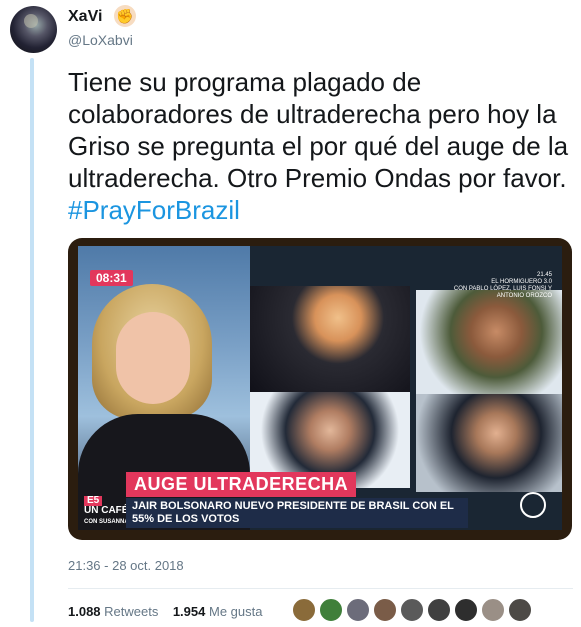  What do you see at coordinates (186, 519) in the screenshot?
I see `banner-caption-line2: 55% DE LOS VOTOS` at bounding box center [186, 519].